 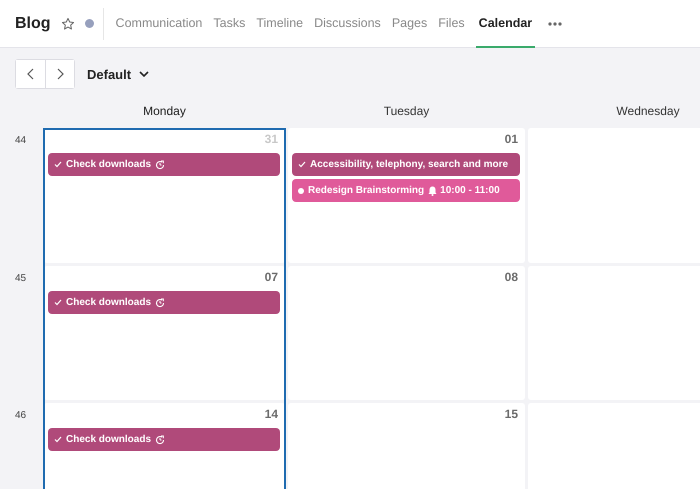 I want to click on date-number: 14, so click(x=271, y=414).